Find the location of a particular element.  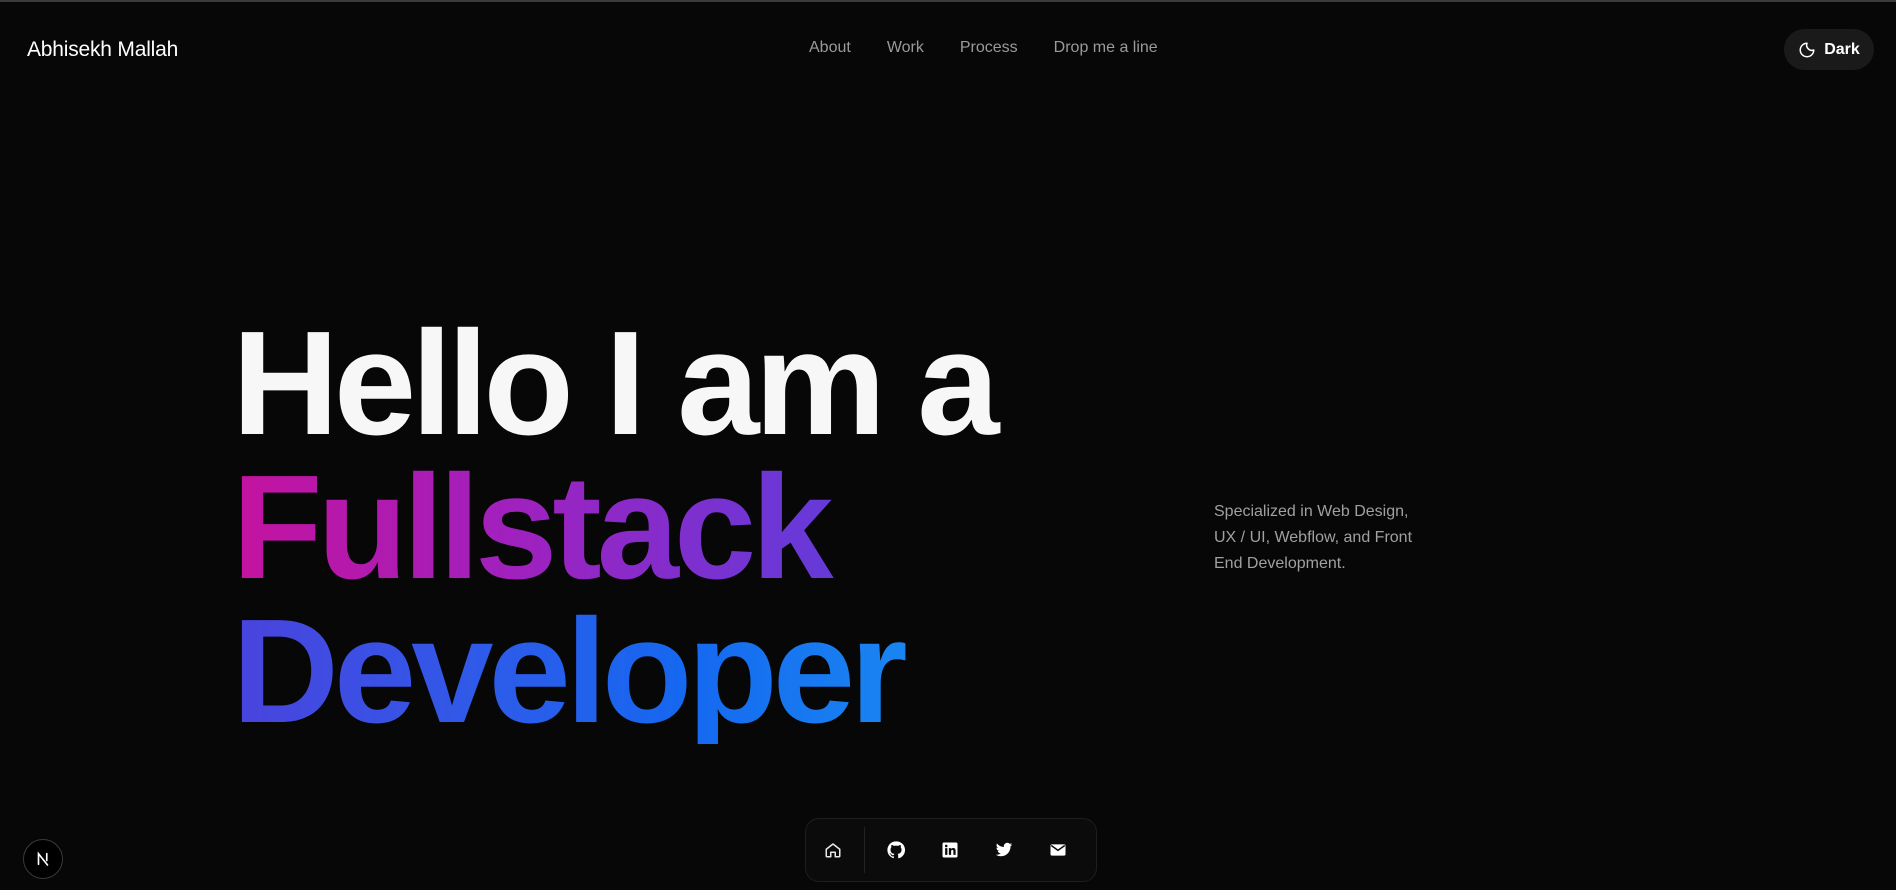

dock-linkedin-button is located at coordinates (950, 850).